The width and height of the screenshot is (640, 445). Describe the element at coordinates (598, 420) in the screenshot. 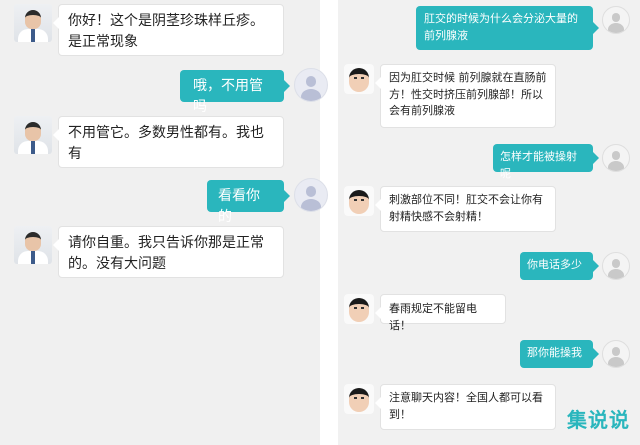

I see `watermark-logo: 集说说` at that location.